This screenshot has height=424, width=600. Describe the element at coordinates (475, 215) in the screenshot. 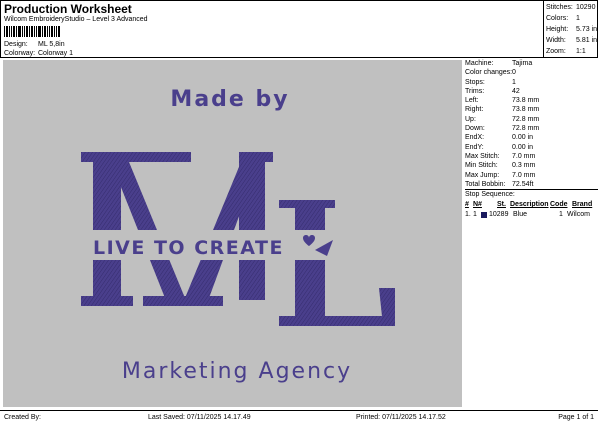

I see `row-n: 1` at that location.